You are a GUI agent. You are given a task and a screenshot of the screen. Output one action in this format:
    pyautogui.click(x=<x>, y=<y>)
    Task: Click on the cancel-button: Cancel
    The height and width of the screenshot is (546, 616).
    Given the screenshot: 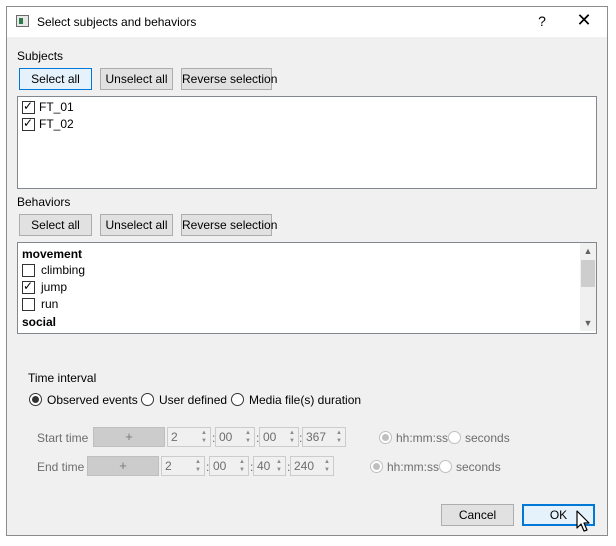 What is the action you would take?
    pyautogui.click(x=477, y=515)
    